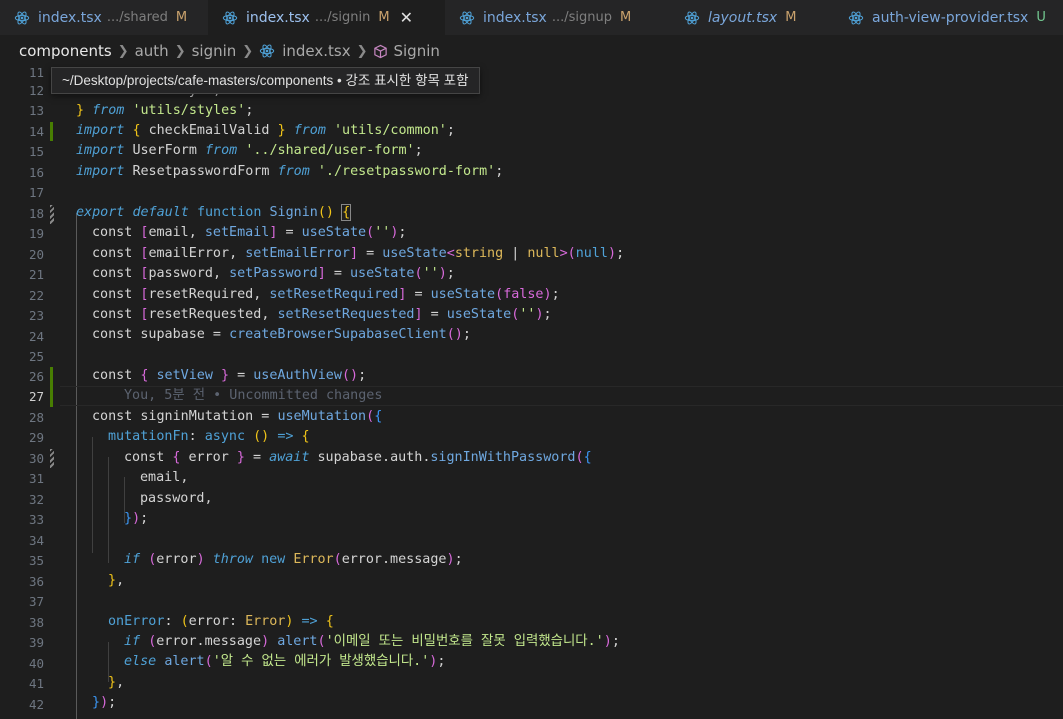 The width and height of the screenshot is (1063, 719). I want to click on line-number: 34, so click(36, 540).